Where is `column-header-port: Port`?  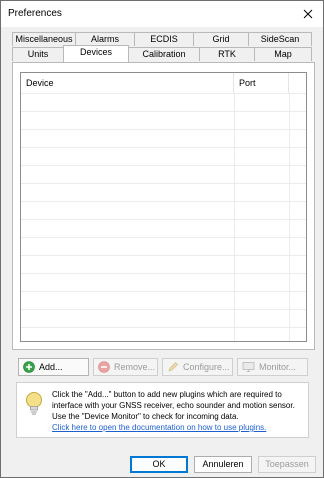
column-header-port: Port is located at coordinates (261, 83).